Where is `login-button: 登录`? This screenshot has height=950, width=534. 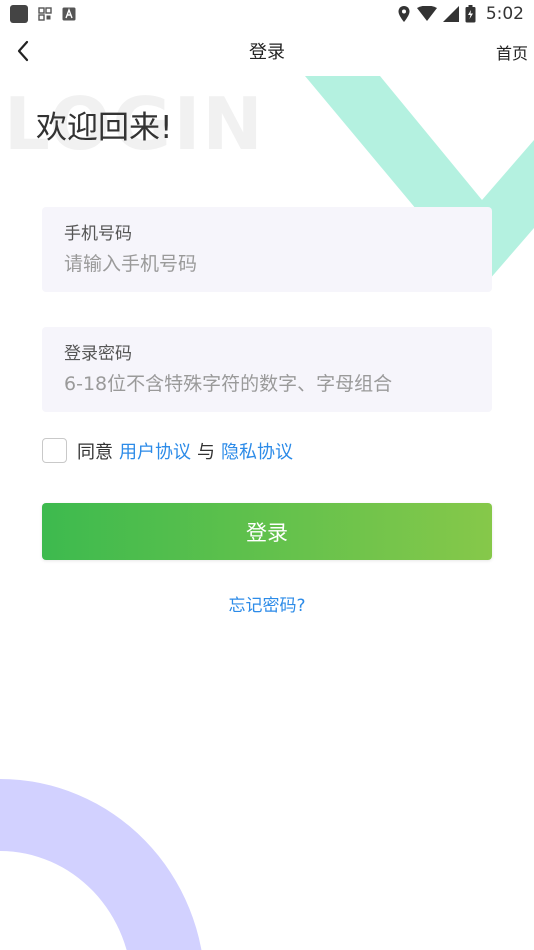
login-button: 登录 is located at coordinates (267, 531).